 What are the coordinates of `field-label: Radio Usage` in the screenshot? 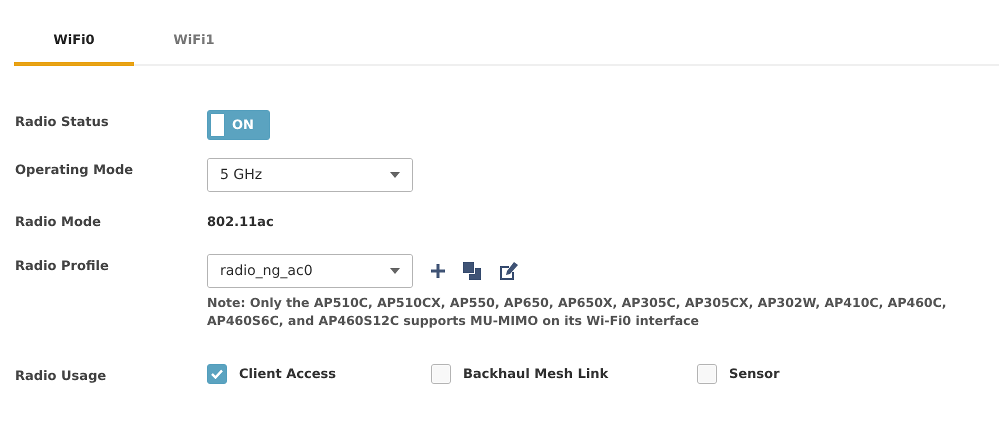 It's located at (61, 377).